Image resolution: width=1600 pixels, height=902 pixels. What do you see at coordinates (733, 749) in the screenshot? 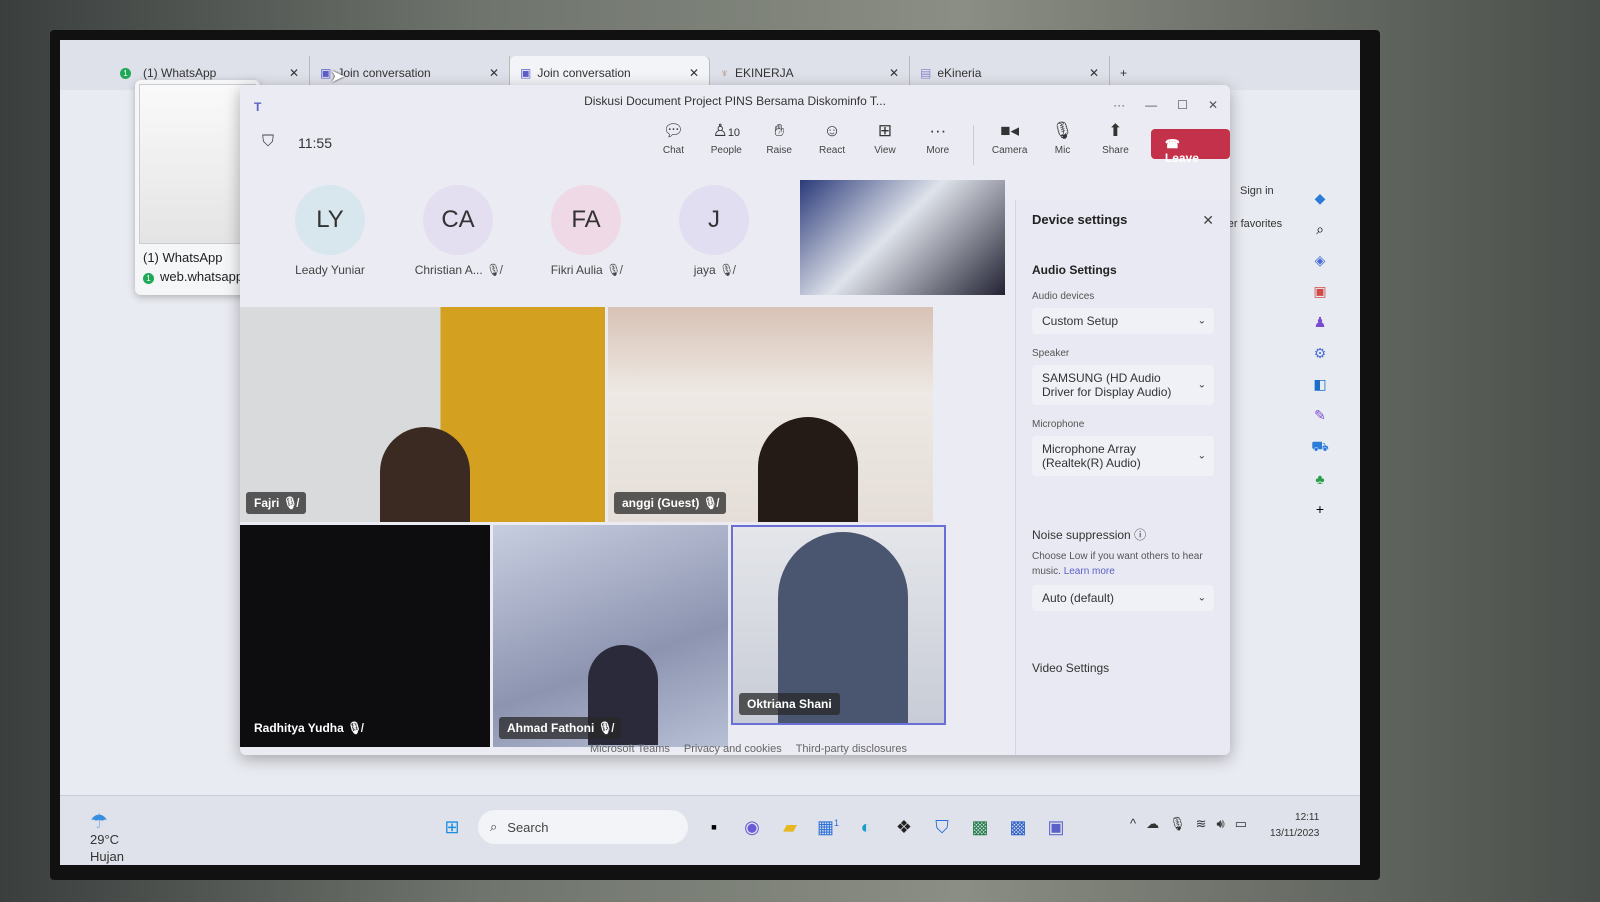
I see `privacy-link: Privacy and cookies` at bounding box center [733, 749].